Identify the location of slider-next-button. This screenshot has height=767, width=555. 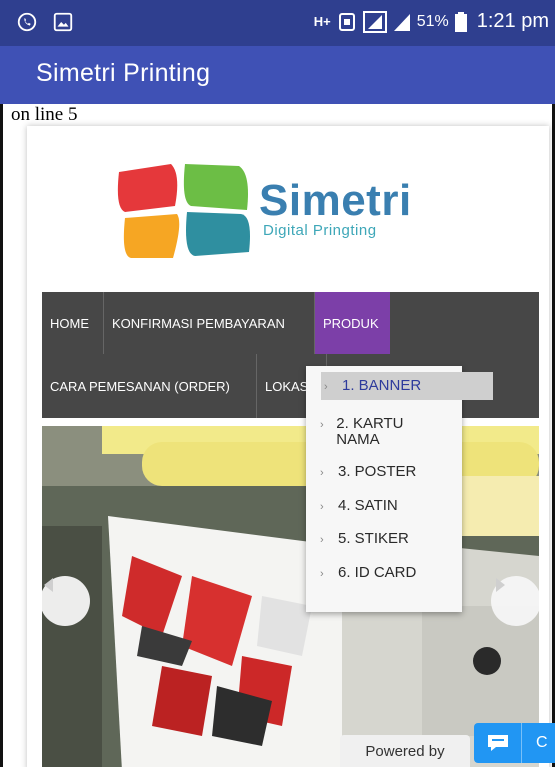
(515, 601).